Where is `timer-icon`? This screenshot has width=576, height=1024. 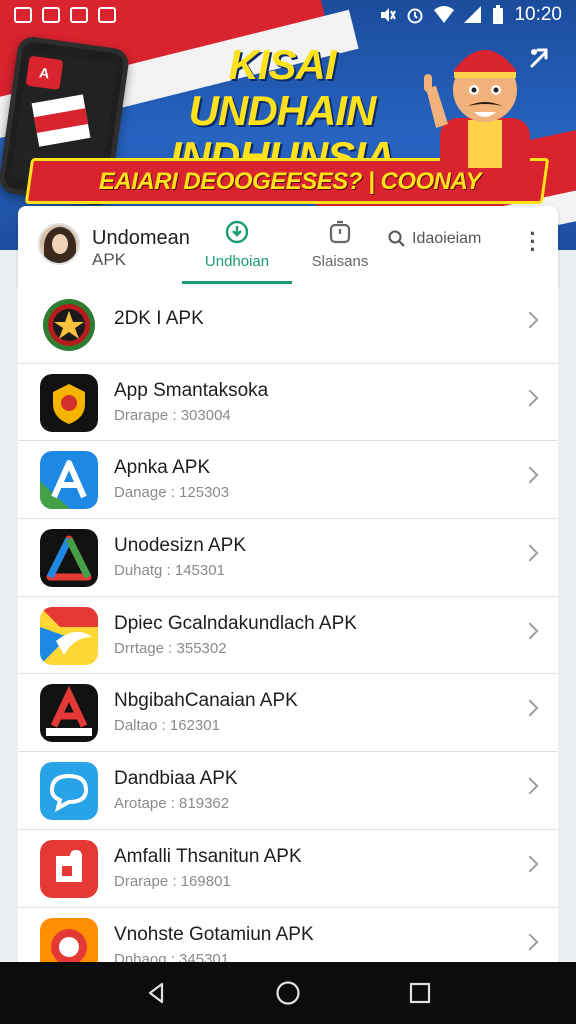
timer-icon is located at coordinates (340, 232).